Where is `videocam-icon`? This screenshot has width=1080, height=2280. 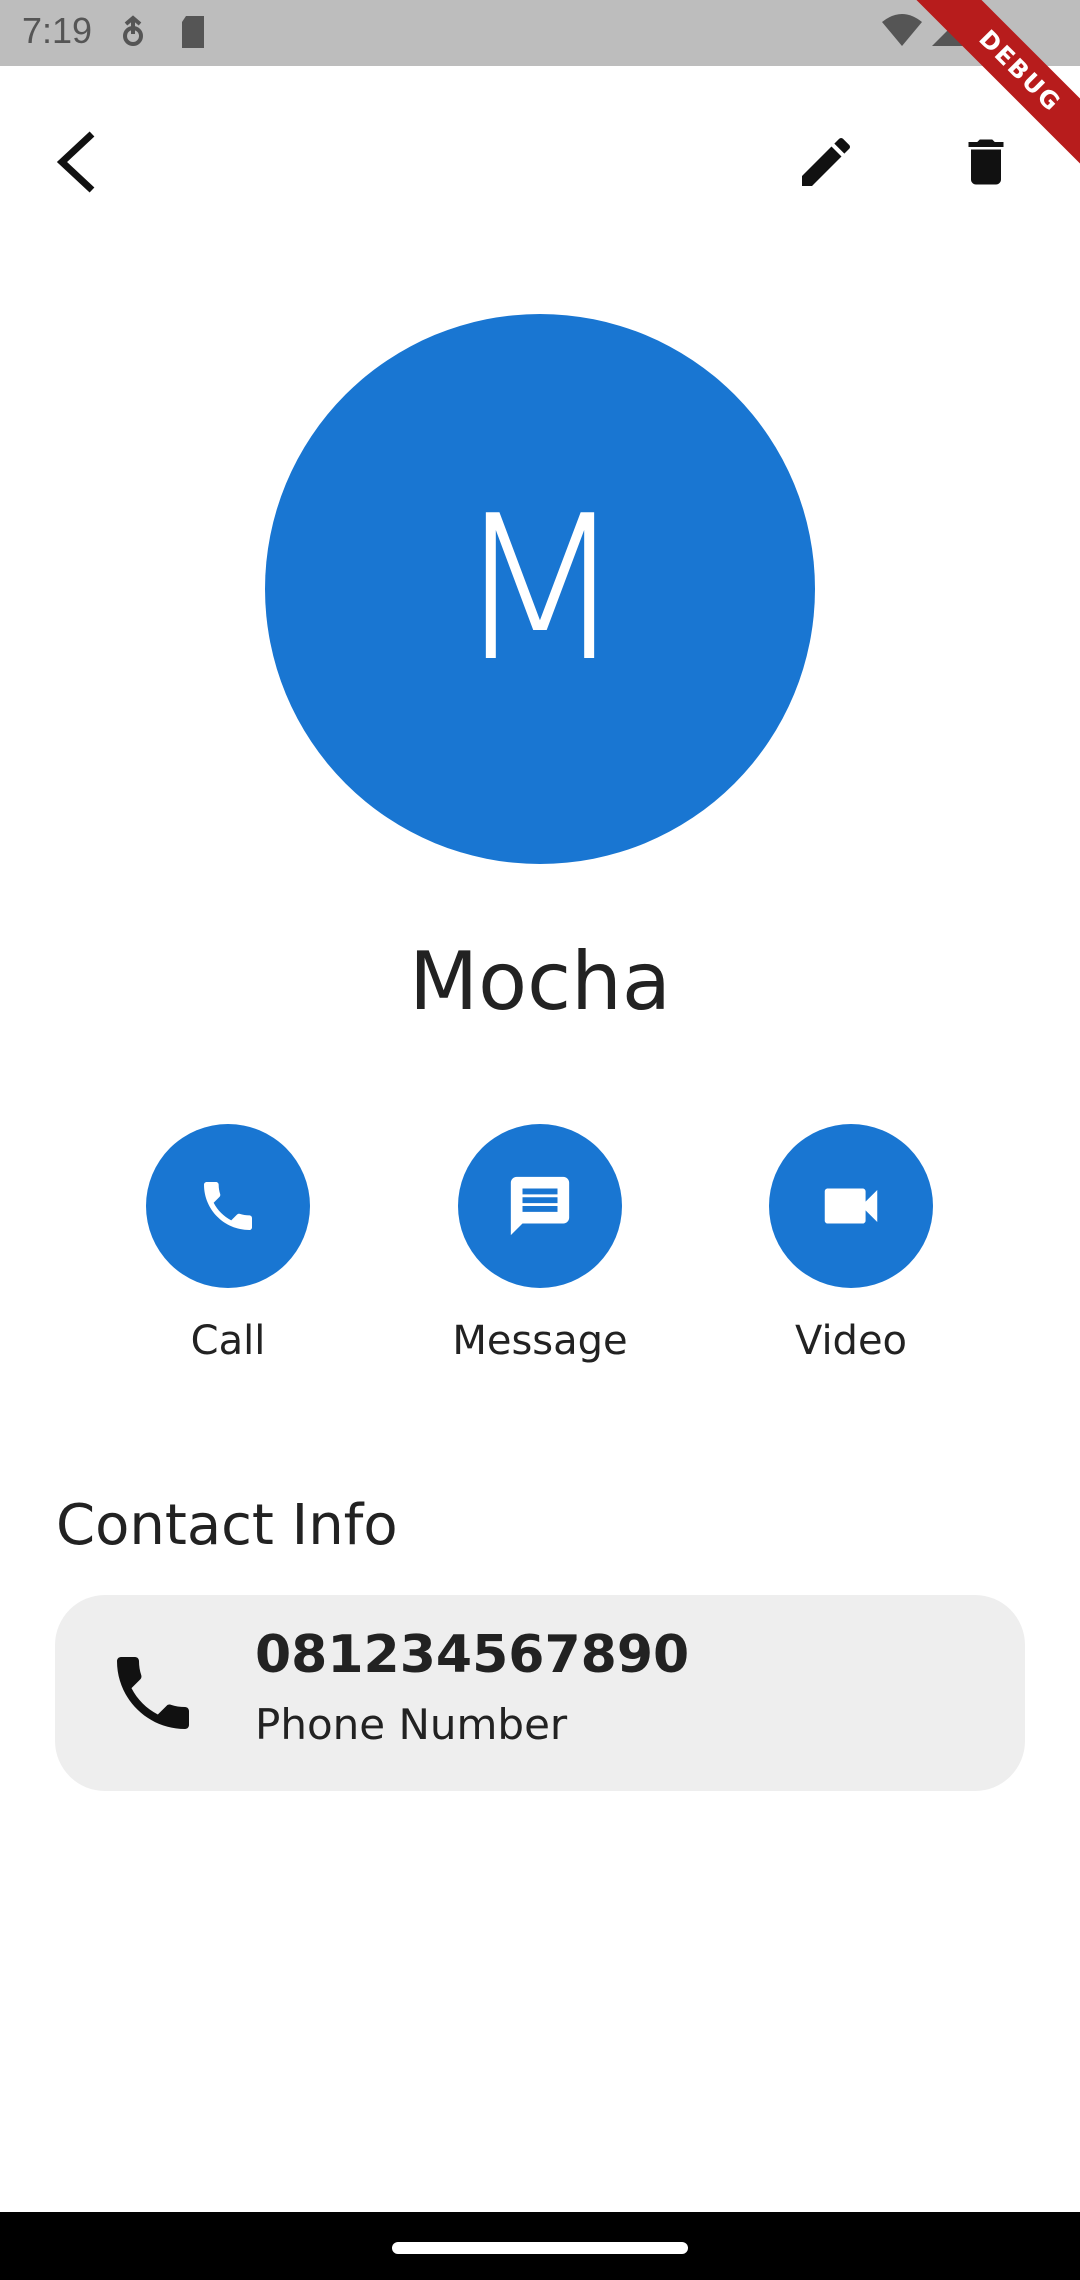
videocam-icon is located at coordinates (851, 1206).